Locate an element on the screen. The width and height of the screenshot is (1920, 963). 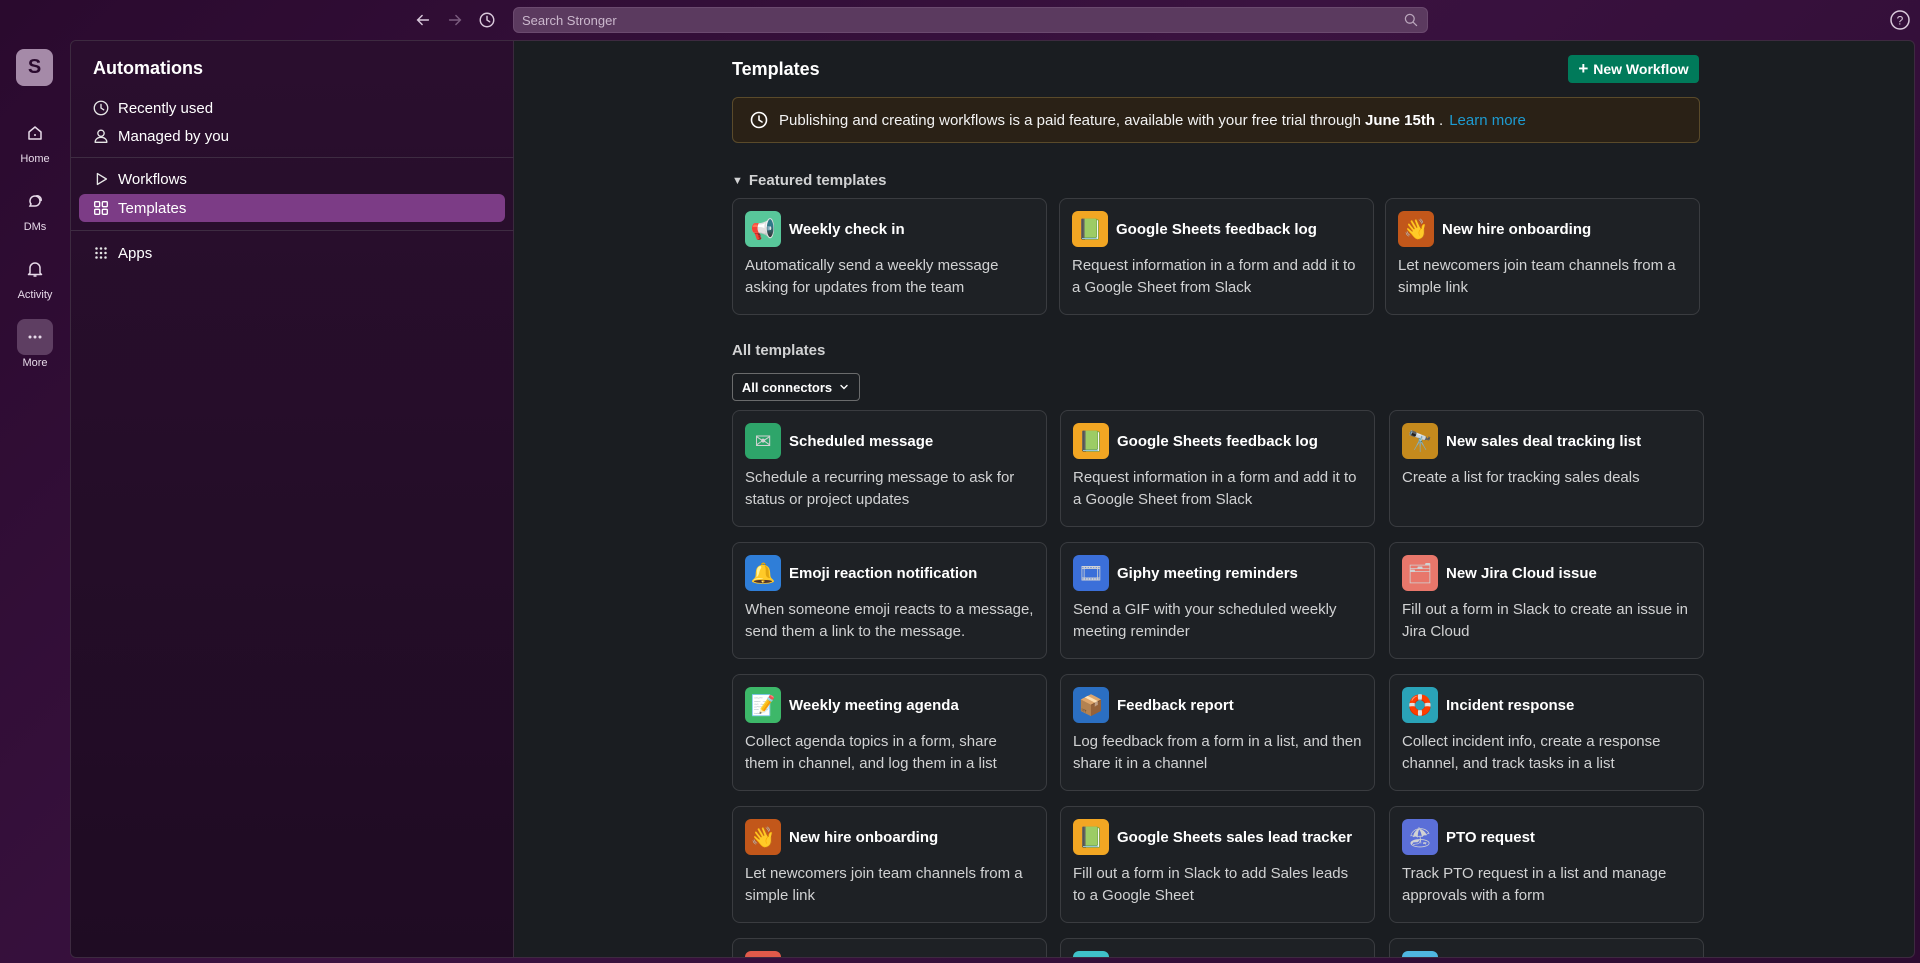
sidebar-item-apps: Apps is located at coordinates (292, 253).